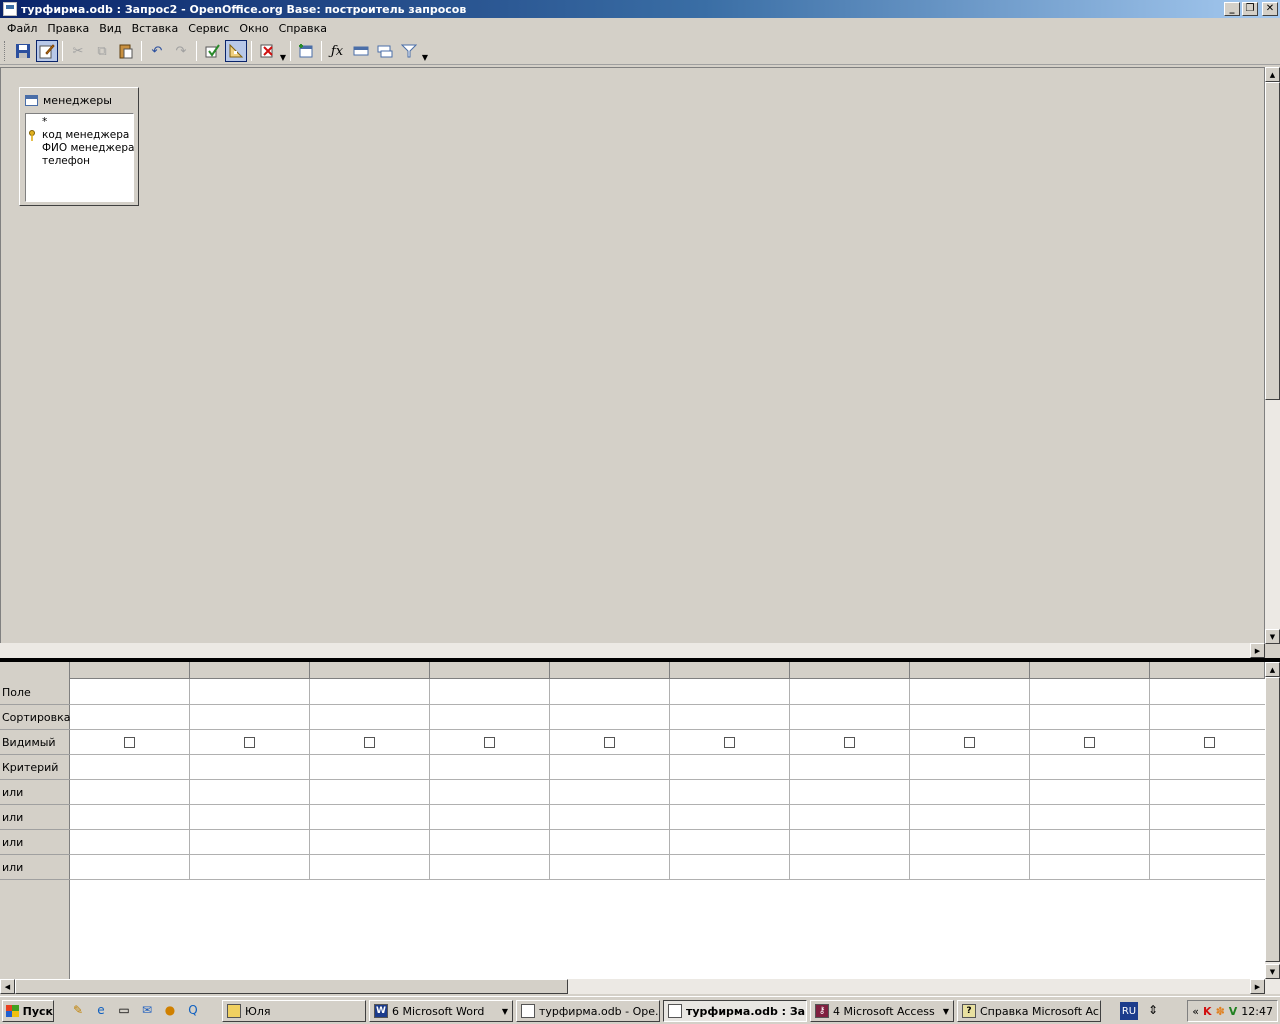  I want to click on scroll-up-icon: ▲, so click(1272, 74).